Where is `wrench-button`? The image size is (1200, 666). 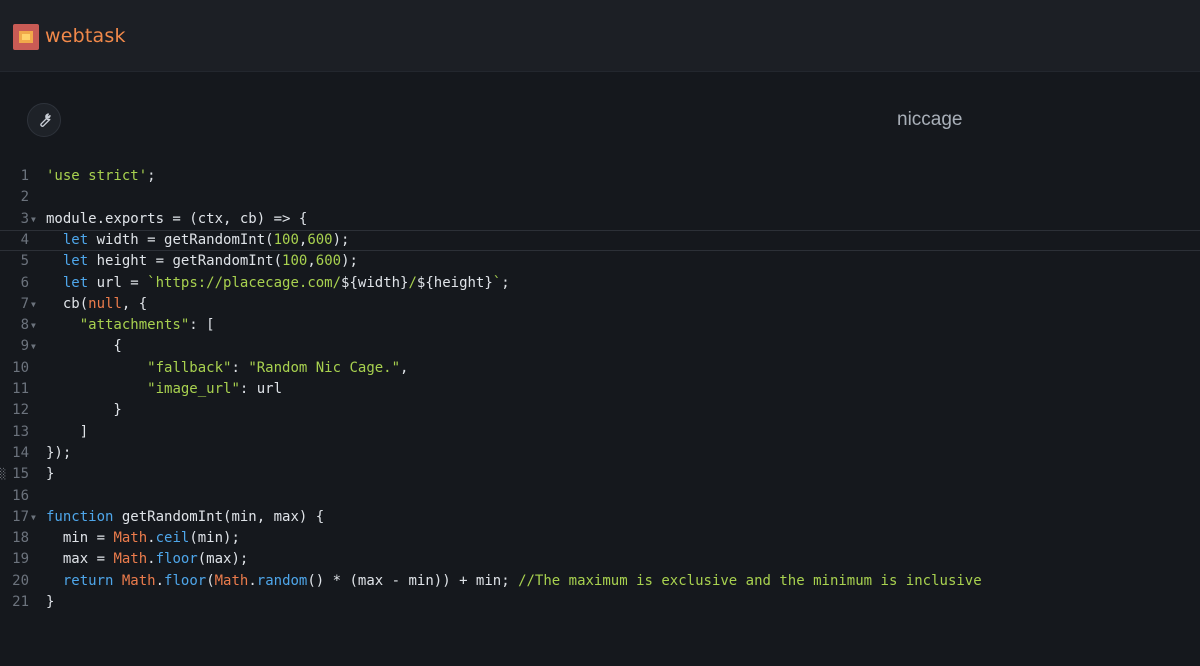
wrench-button is located at coordinates (44, 120).